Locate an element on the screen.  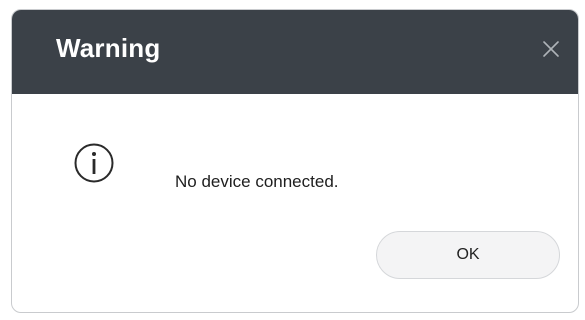
close-button is located at coordinates (551, 49).